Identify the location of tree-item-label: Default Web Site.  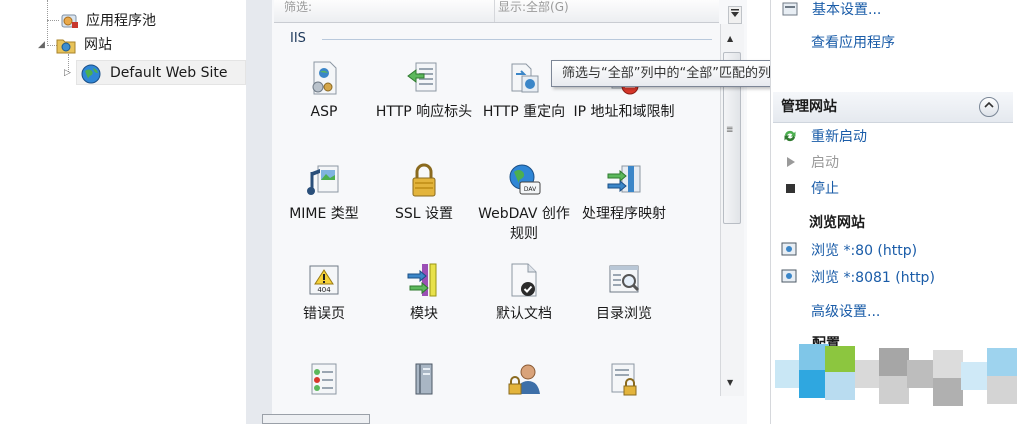
(169, 73).